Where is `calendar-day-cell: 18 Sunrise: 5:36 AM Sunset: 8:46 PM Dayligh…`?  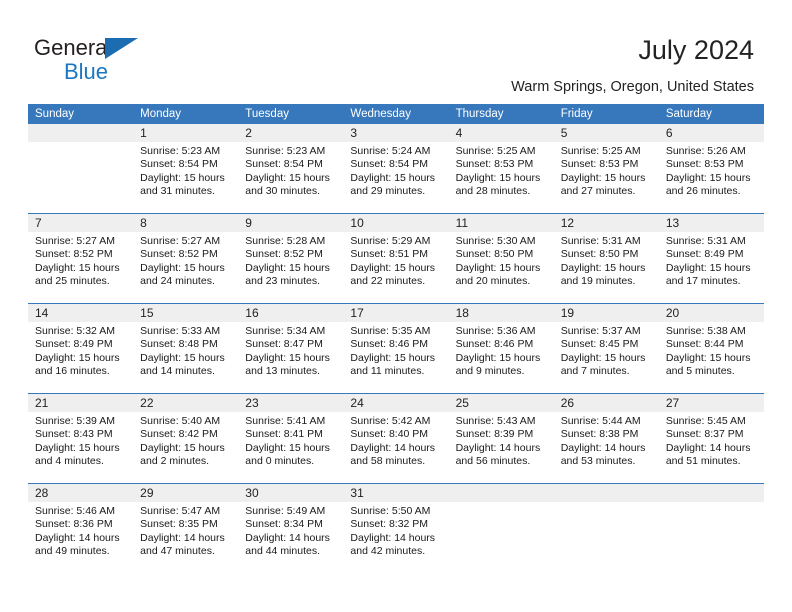 calendar-day-cell: 18 Sunrise: 5:36 AM Sunset: 8:46 PM Dayligh… is located at coordinates (501, 348).